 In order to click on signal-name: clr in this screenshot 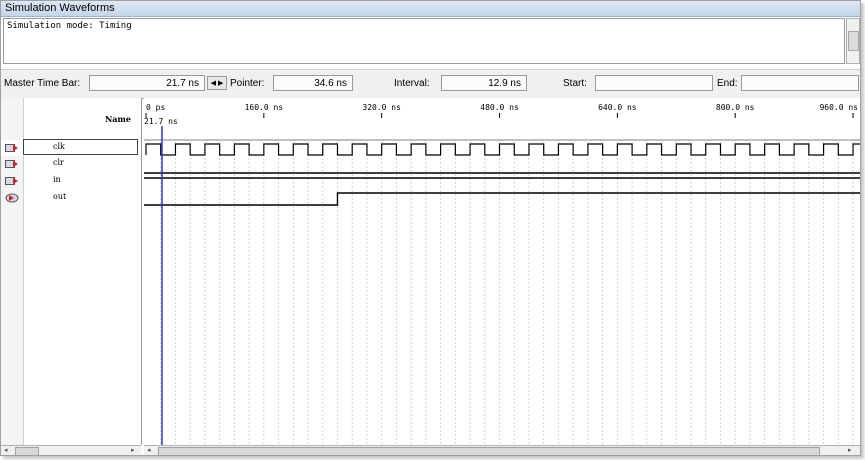, I will do `click(58, 162)`.